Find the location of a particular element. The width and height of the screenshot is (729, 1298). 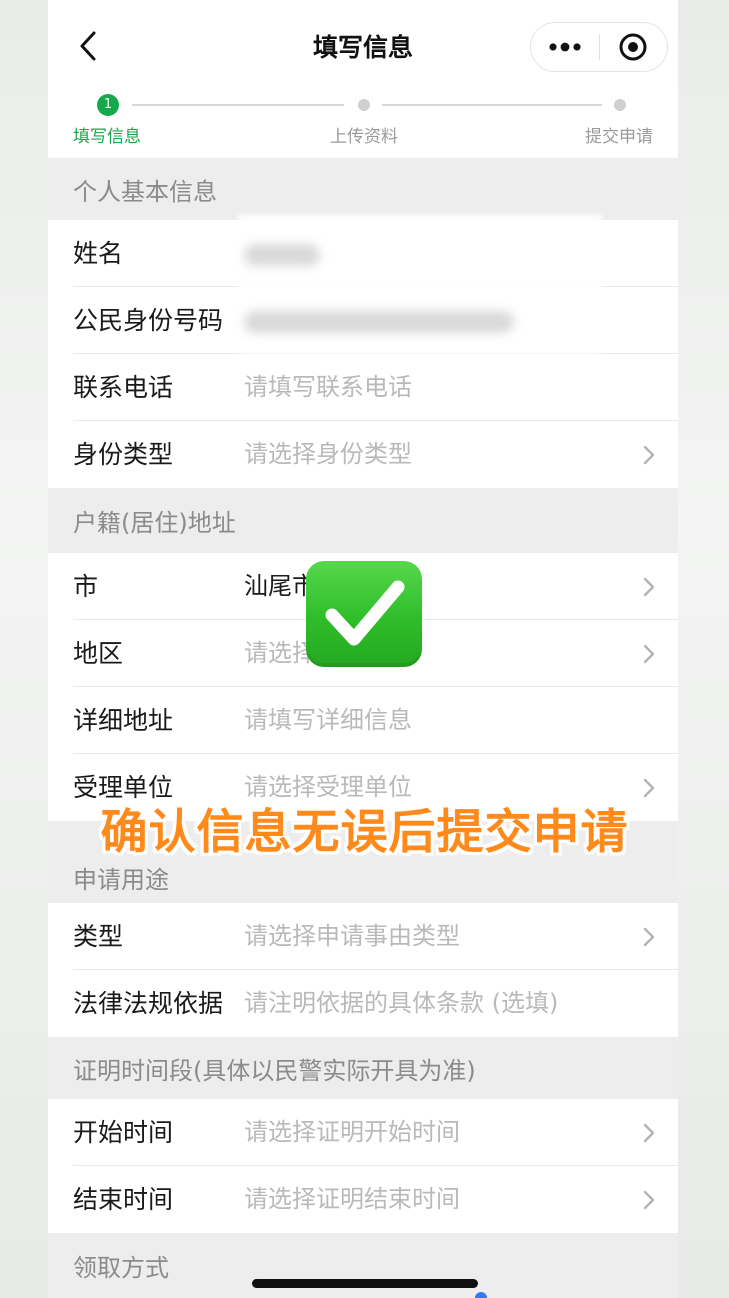

navigation-bar: 填写信息 is located at coordinates (363, 46).